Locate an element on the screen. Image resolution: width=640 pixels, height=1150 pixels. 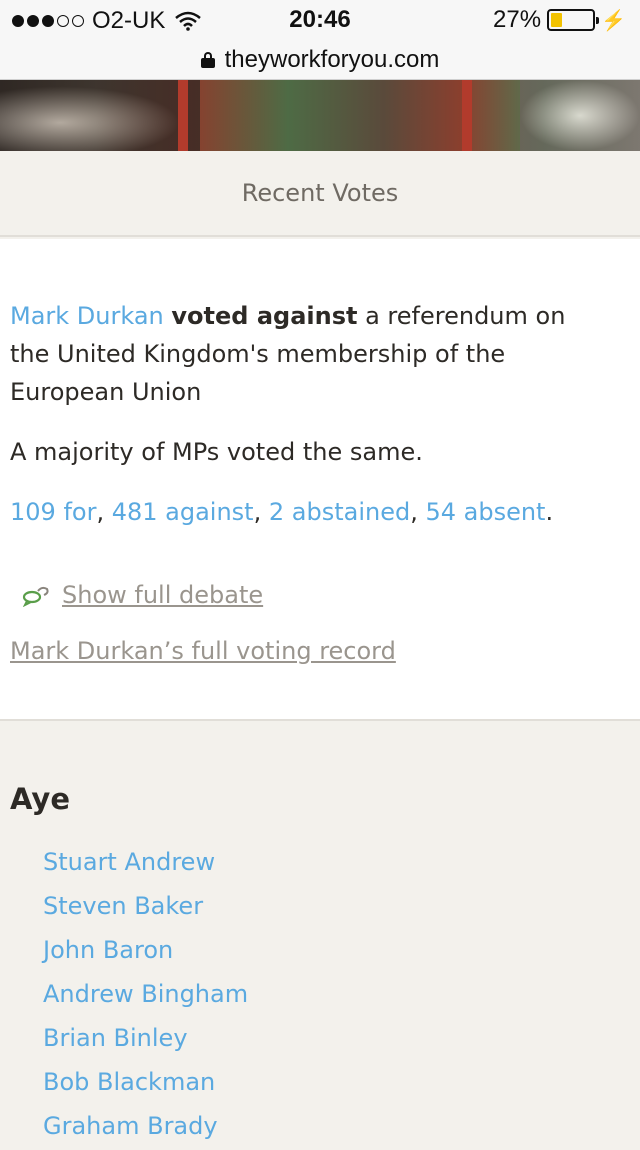
tally-abstained-link: 2 abstained is located at coordinates (339, 512).